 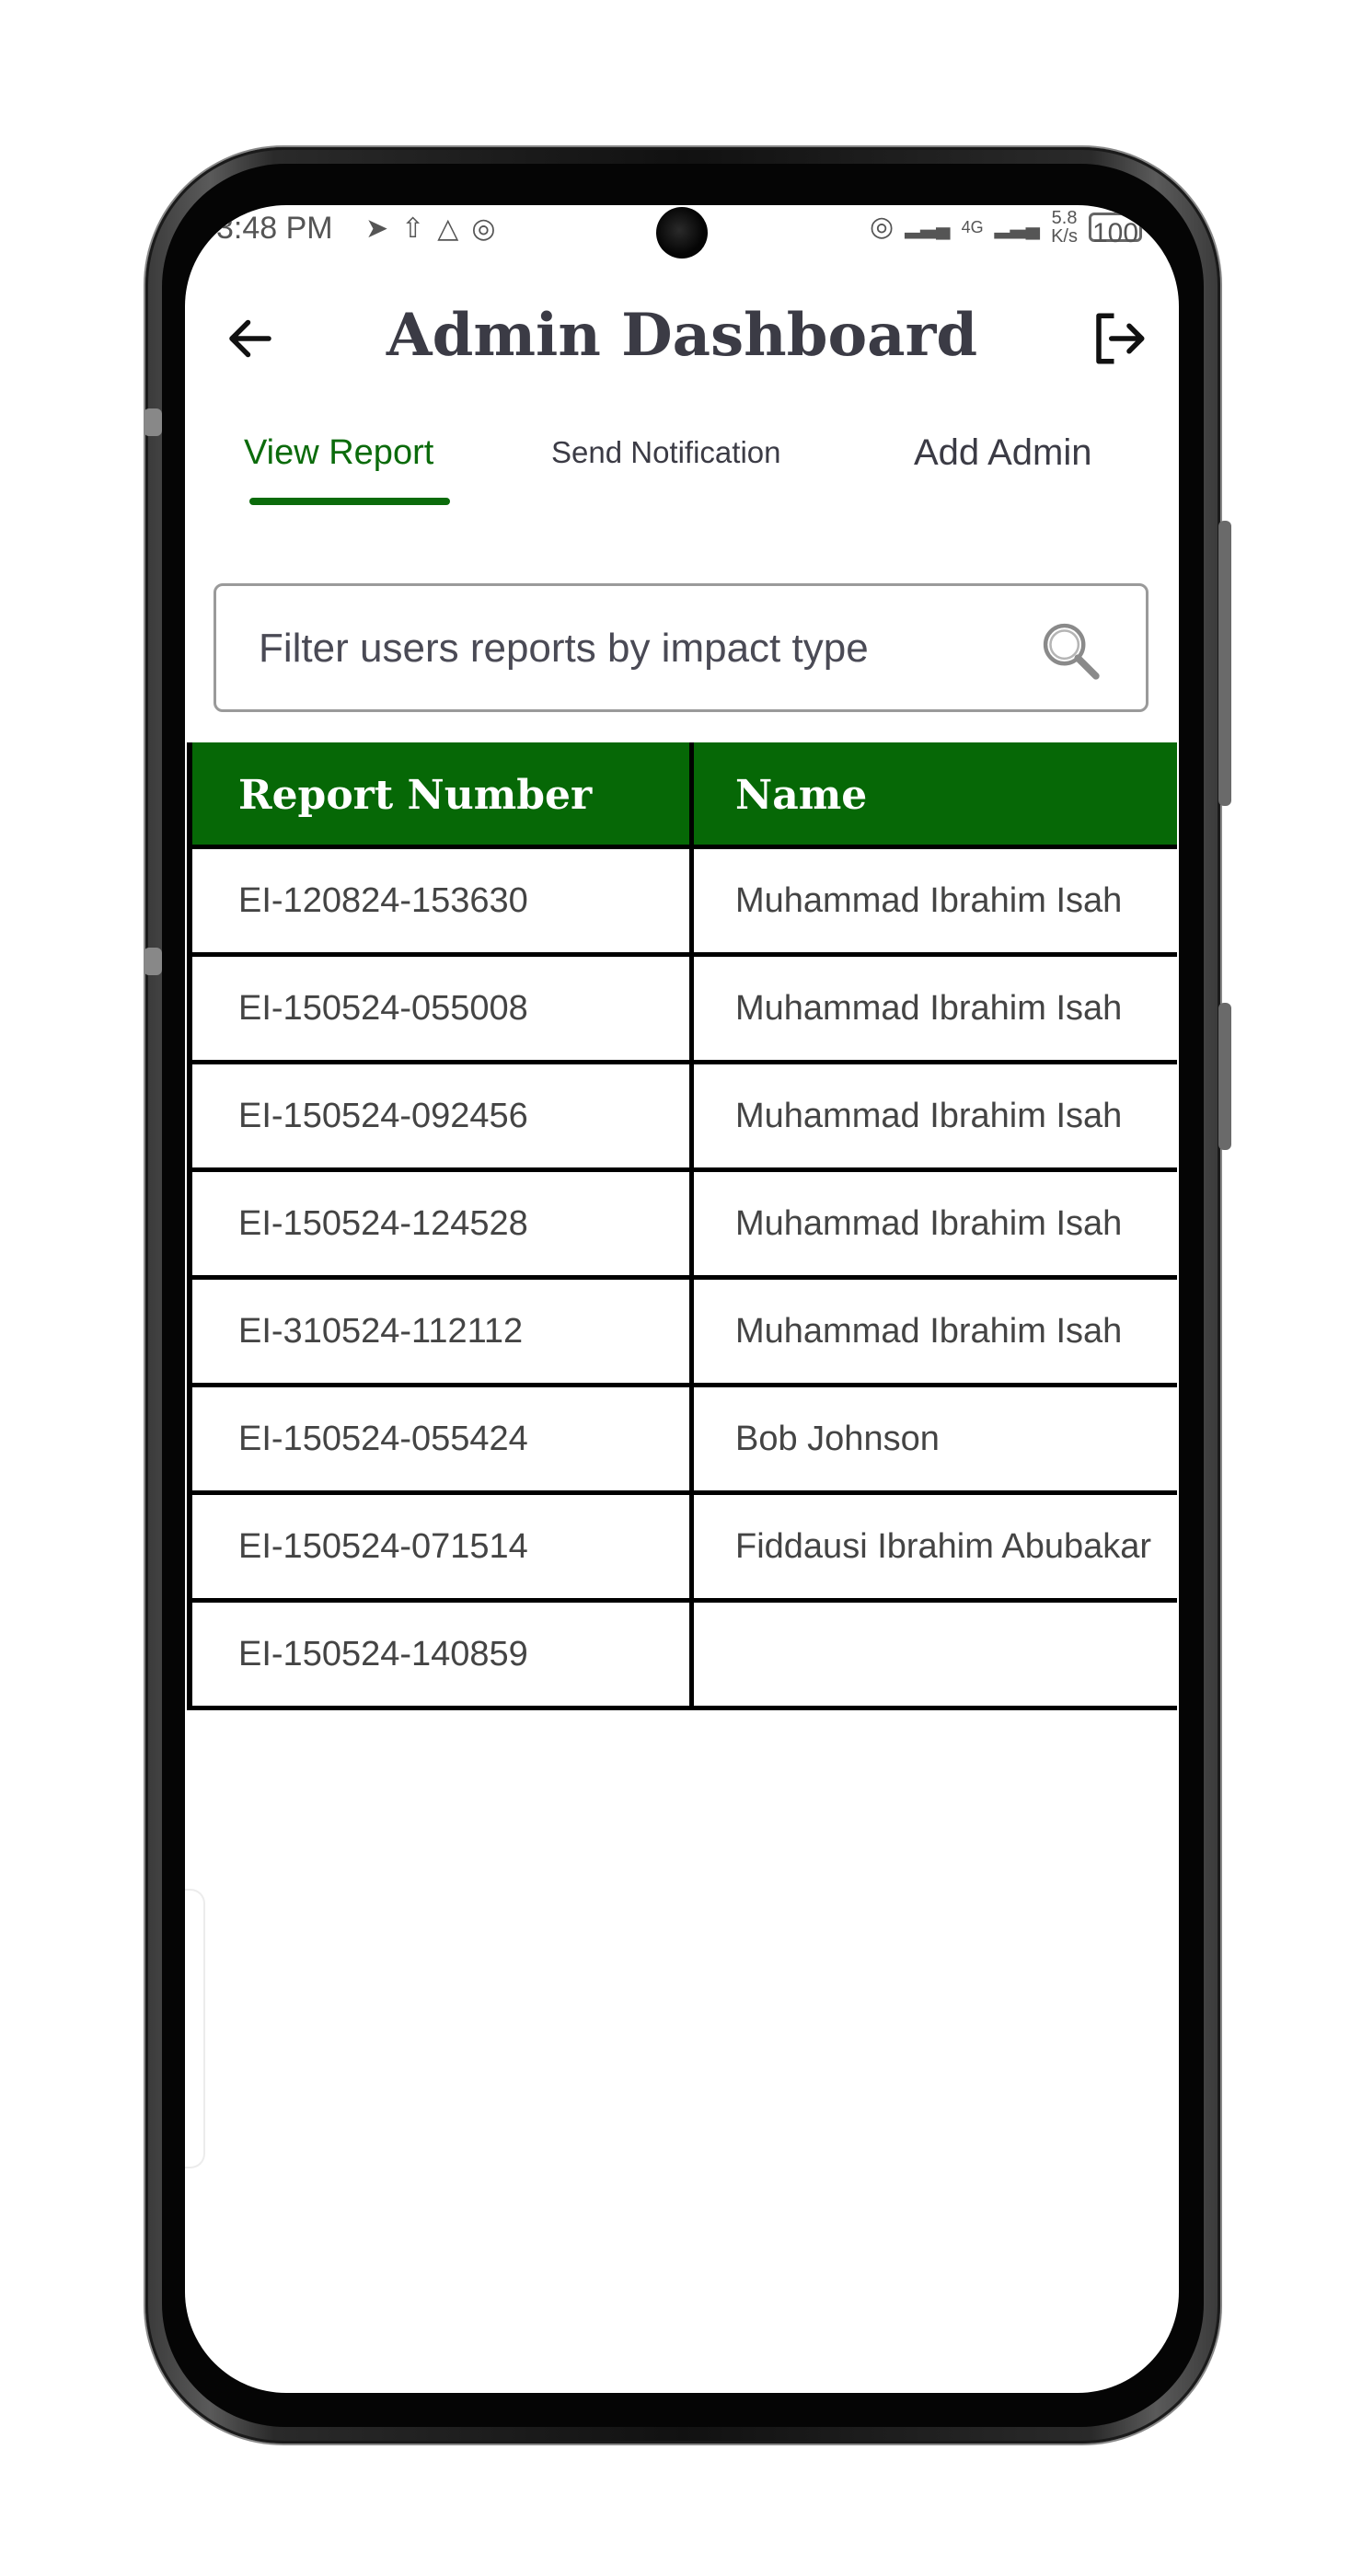 I want to click on report-number-cell: EI-120824-153630, so click(x=383, y=900).